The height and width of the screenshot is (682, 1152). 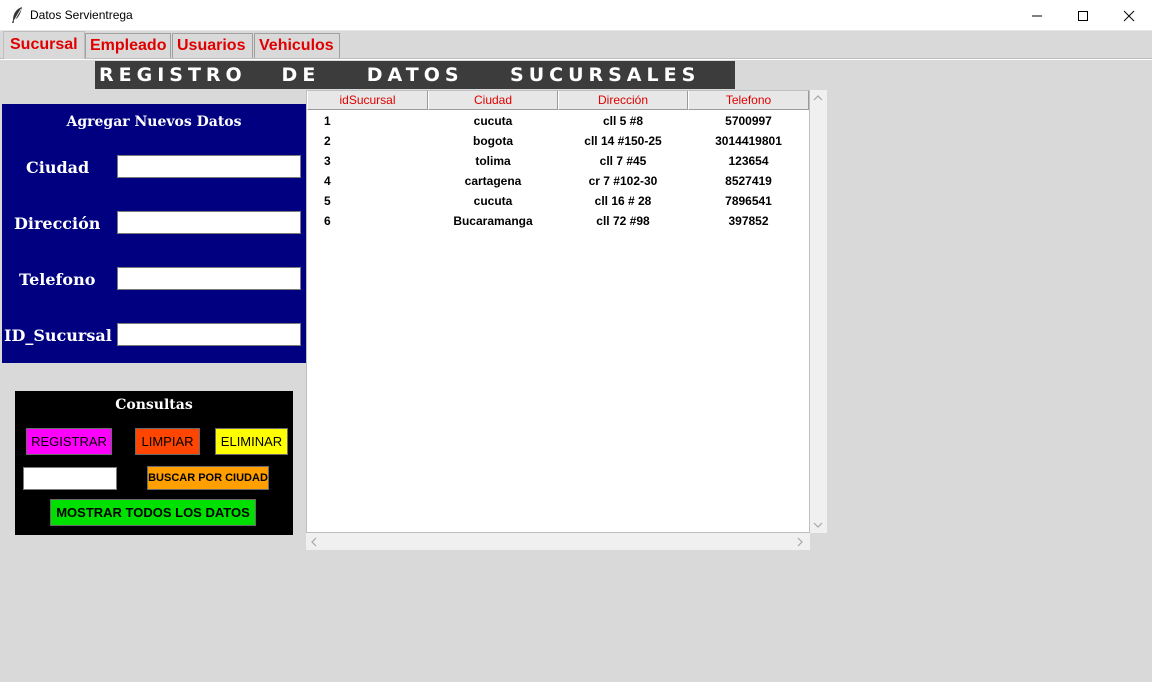 What do you see at coordinates (167, 441) in the screenshot?
I see `limpiar-button: LIMPIAR` at bounding box center [167, 441].